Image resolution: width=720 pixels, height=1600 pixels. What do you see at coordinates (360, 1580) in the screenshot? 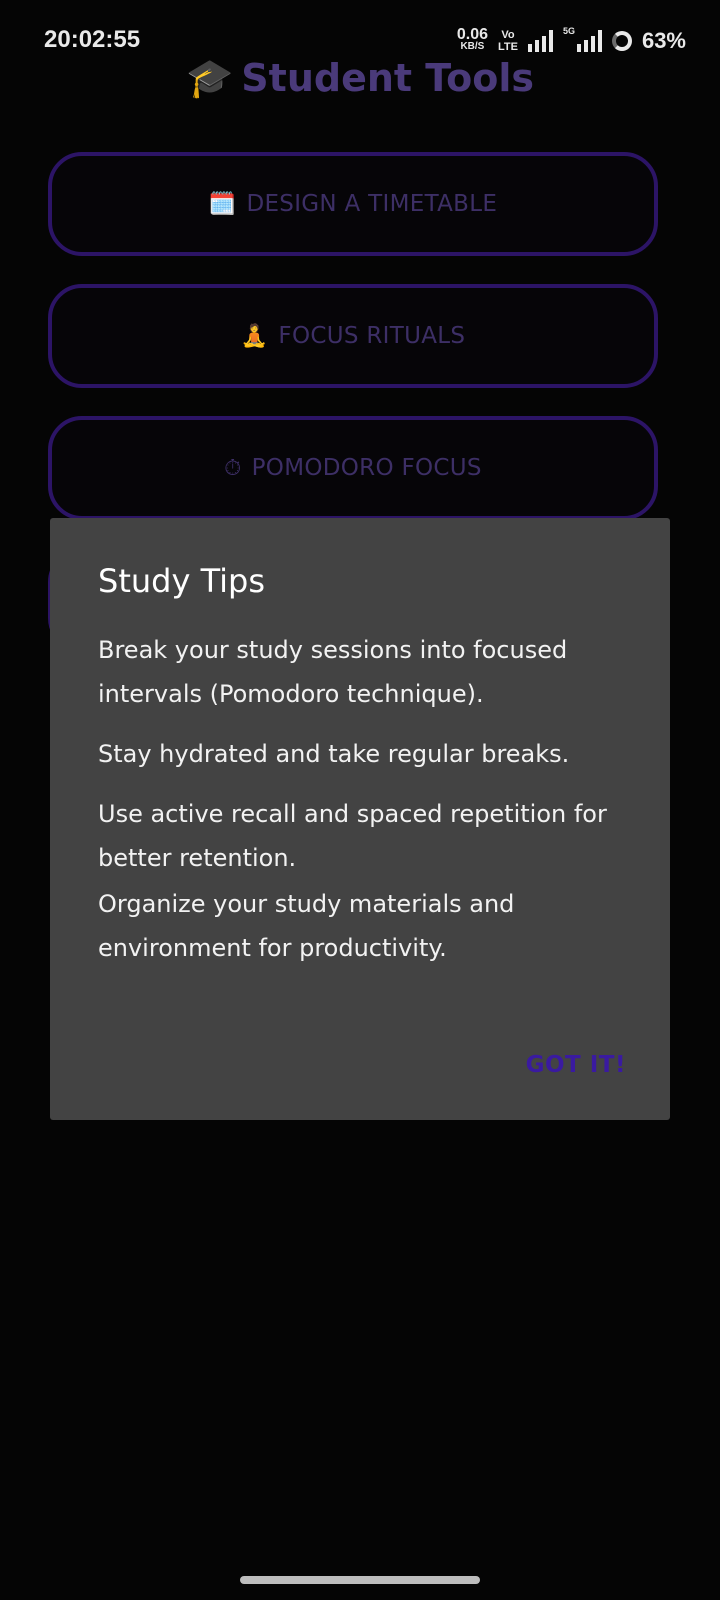
I see `home-indicator` at bounding box center [360, 1580].